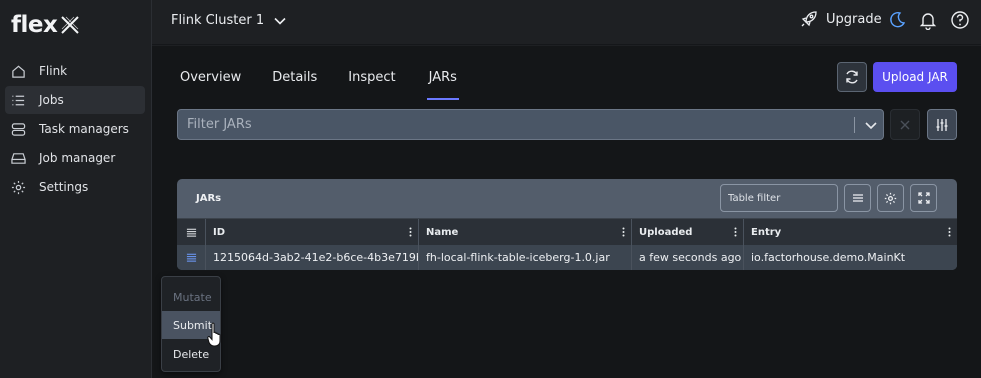 The image size is (981, 378). What do you see at coordinates (219, 232) in the screenshot?
I see `column-label: ID` at bounding box center [219, 232].